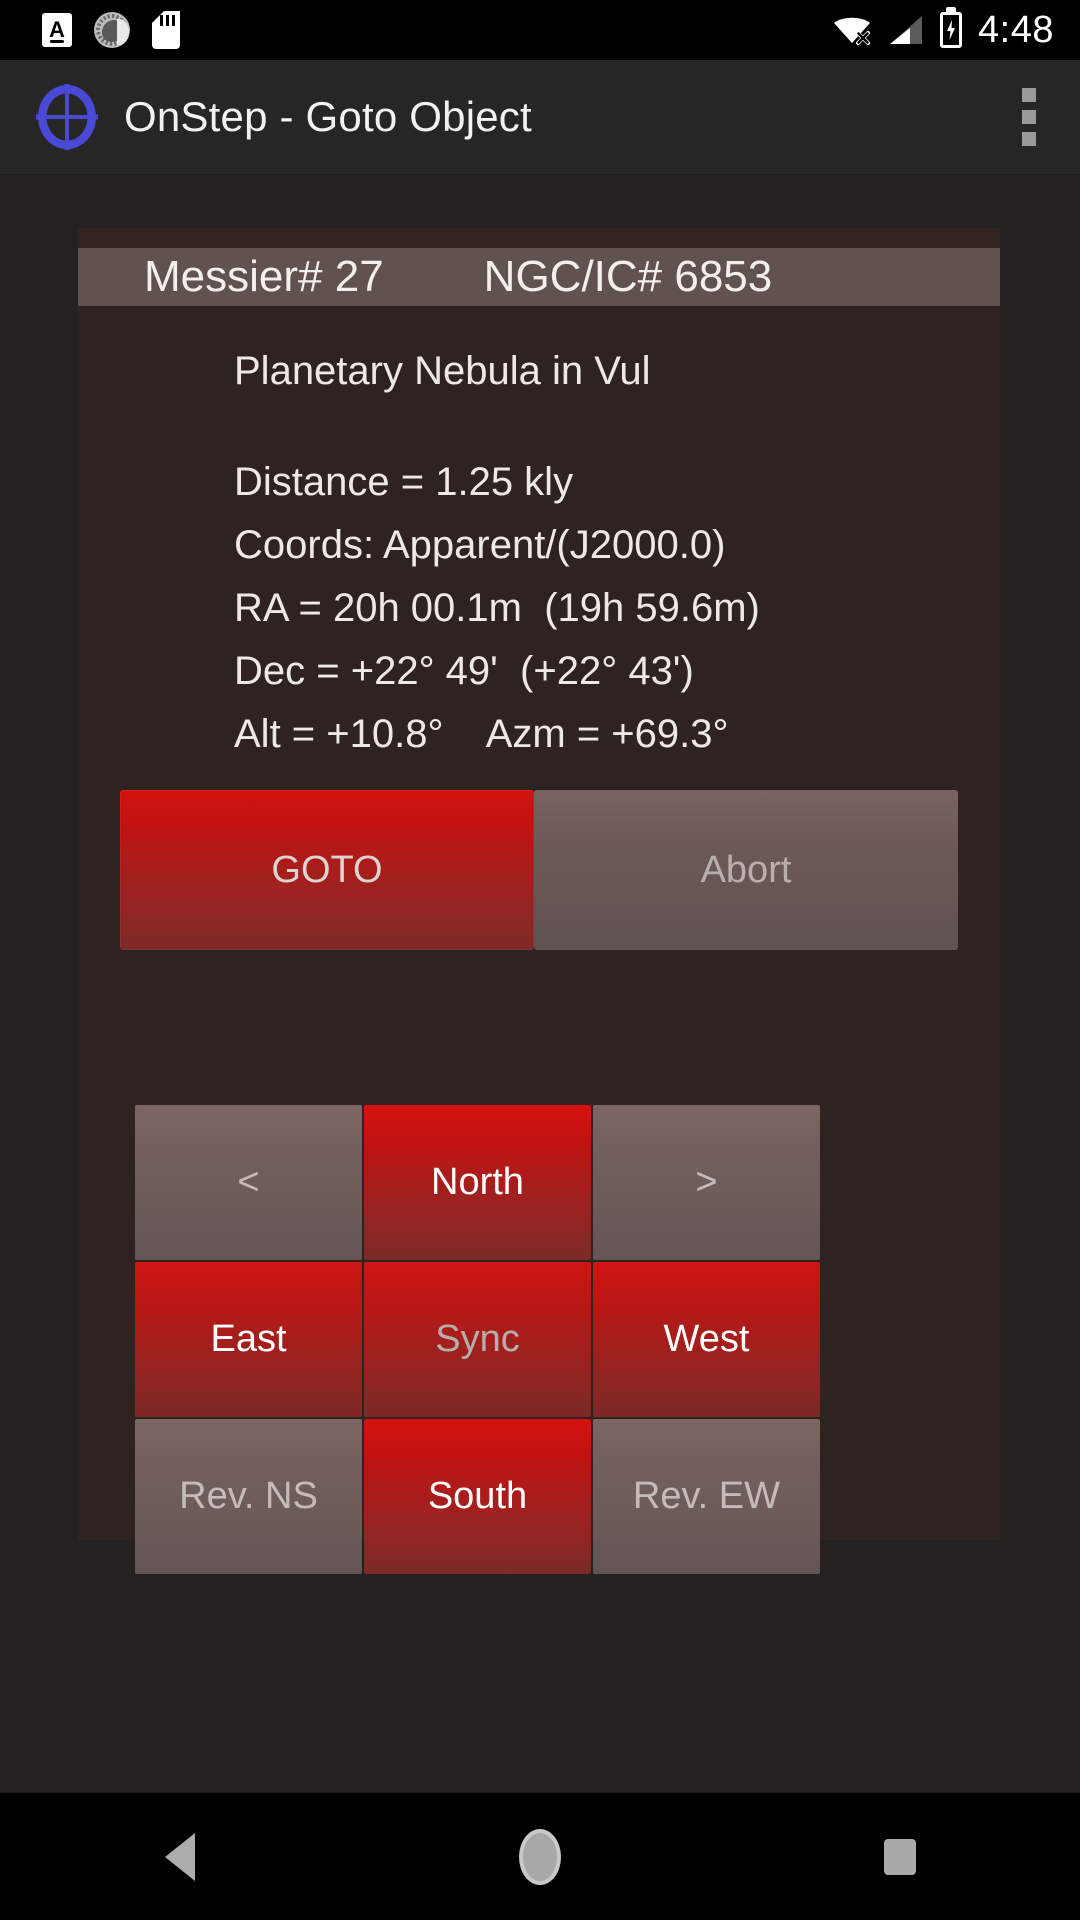 The height and width of the screenshot is (1920, 1080). I want to click on dpad-east-button: East, so click(248, 1339).